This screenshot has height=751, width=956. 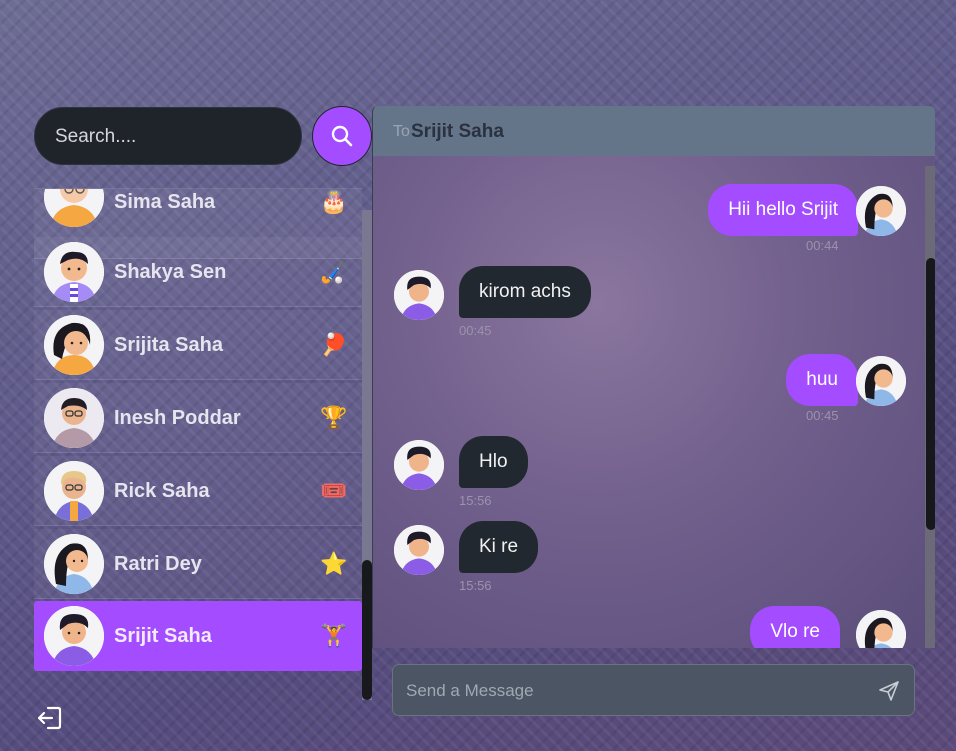 I want to click on contact-item-ratri-dey: Ratri Dey ⭐, so click(x=198, y=564).